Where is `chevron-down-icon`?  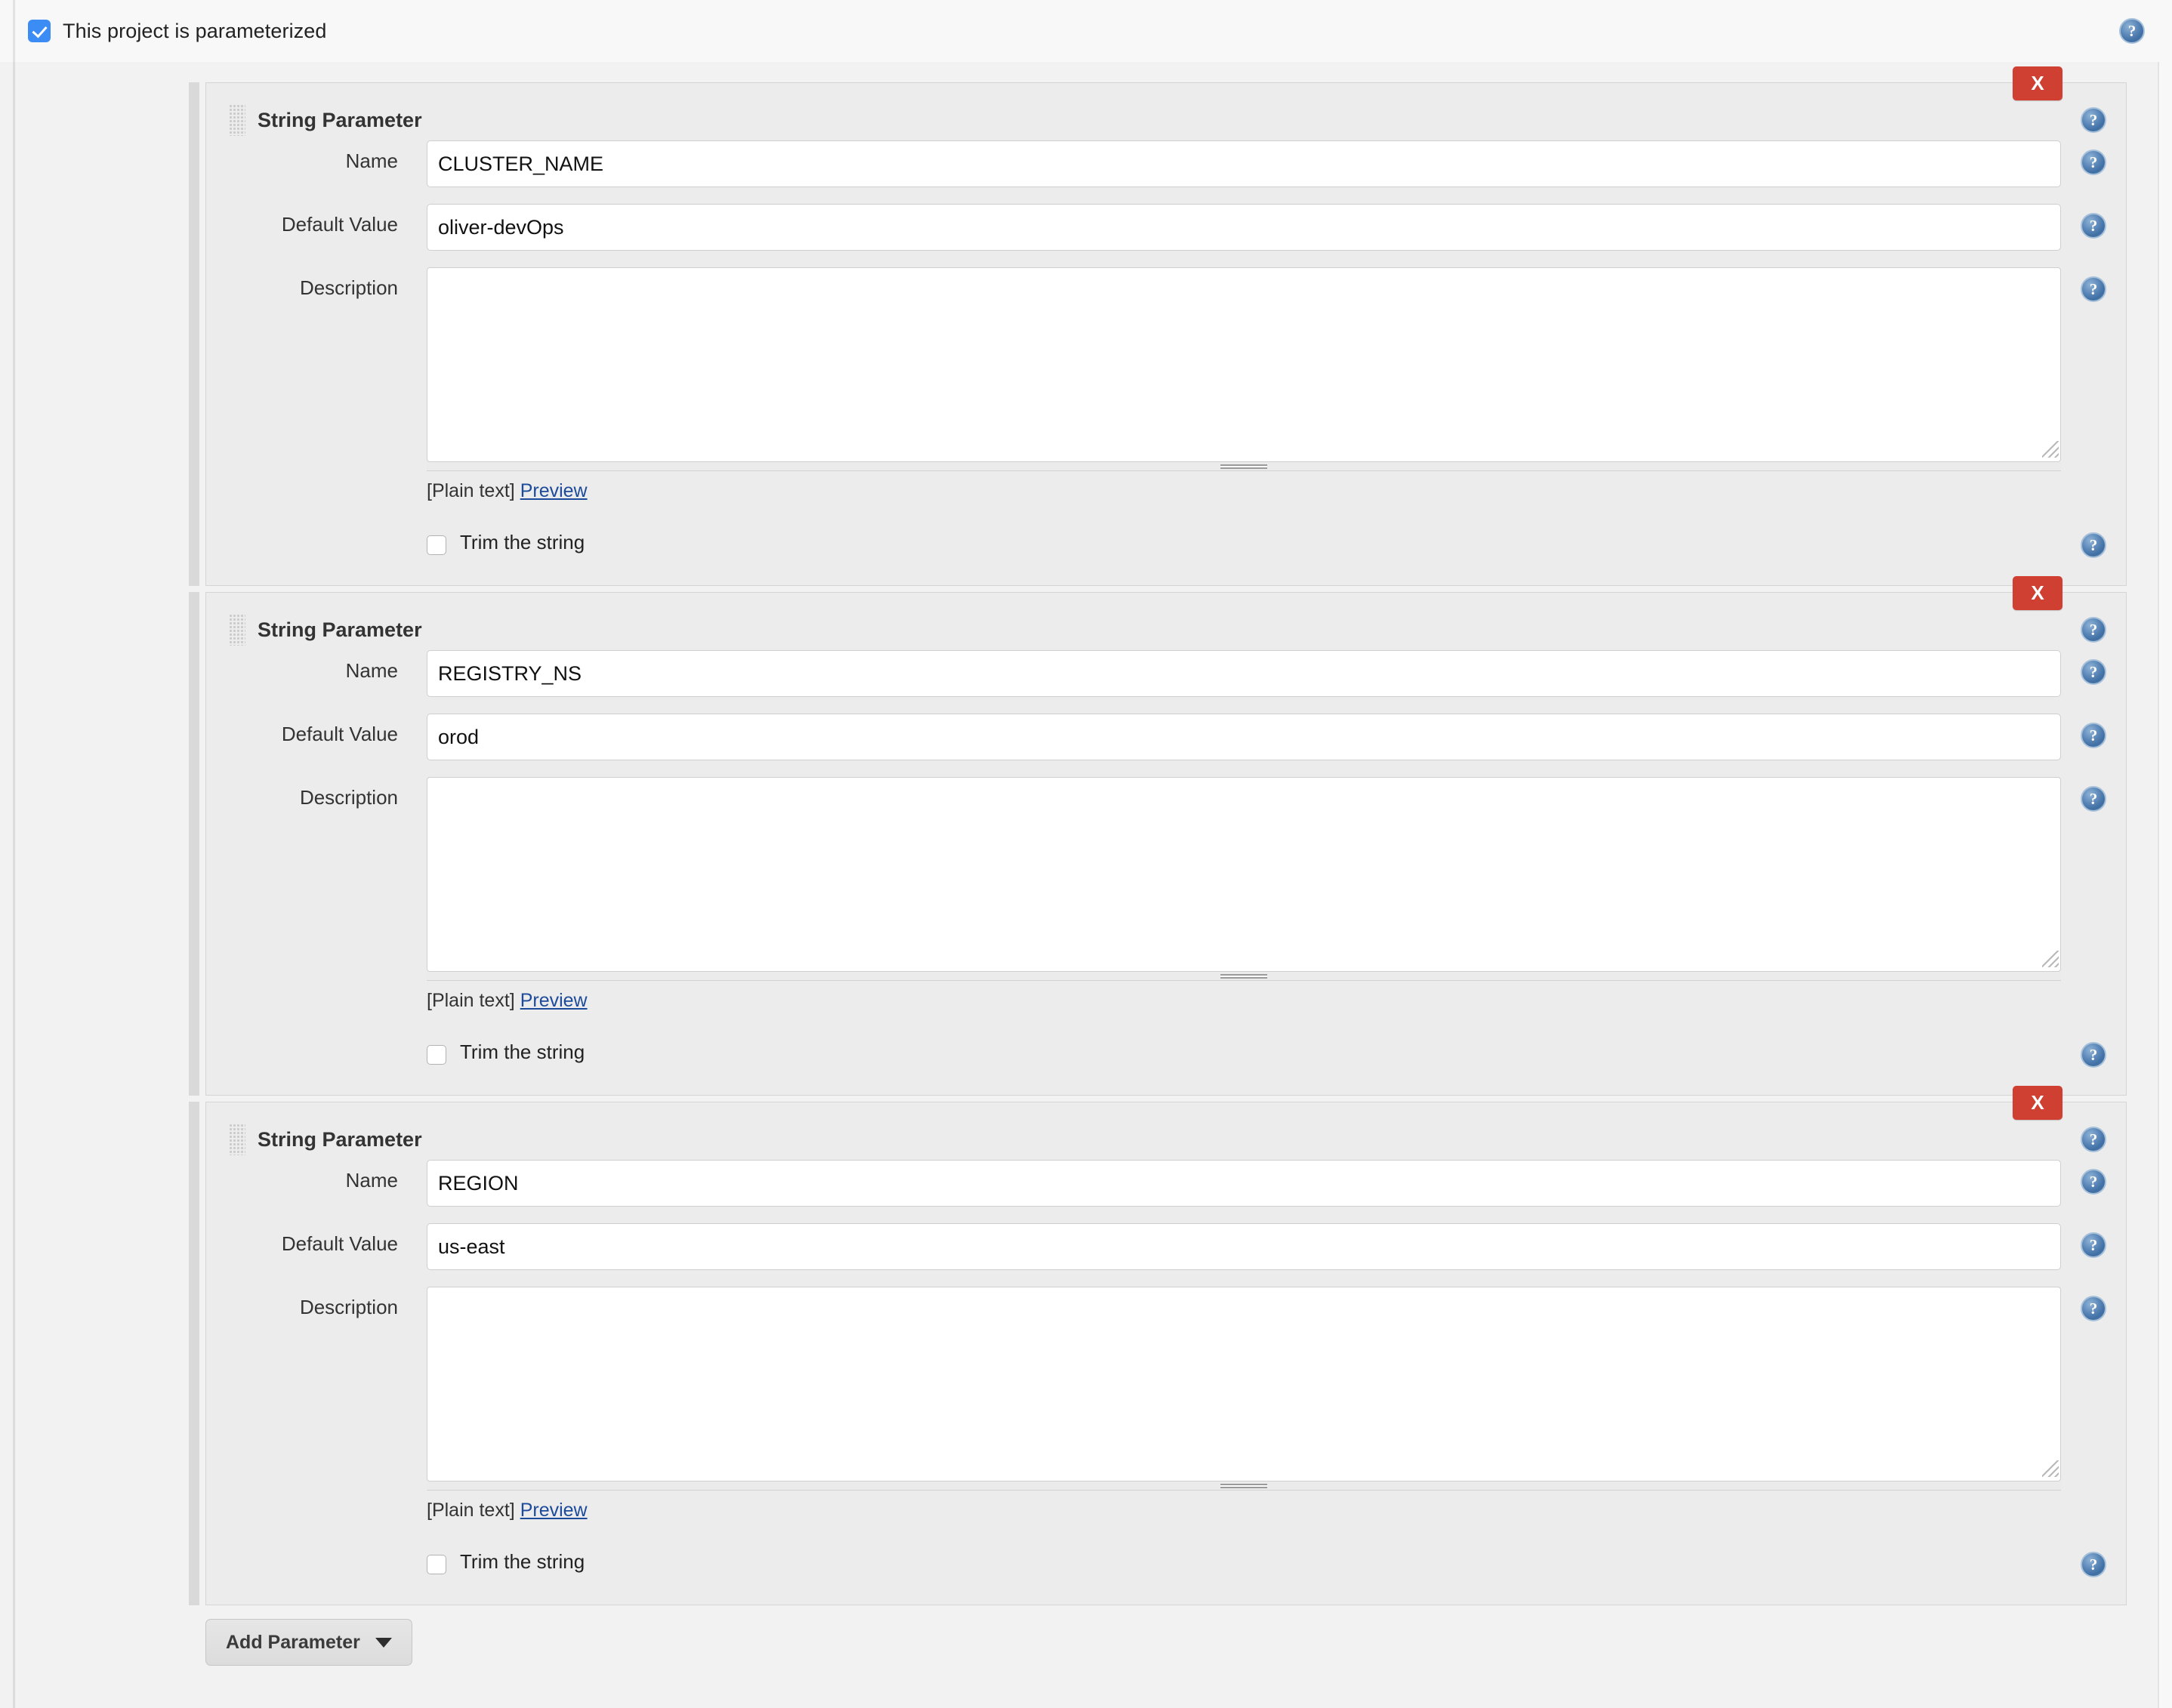 chevron-down-icon is located at coordinates (384, 1642).